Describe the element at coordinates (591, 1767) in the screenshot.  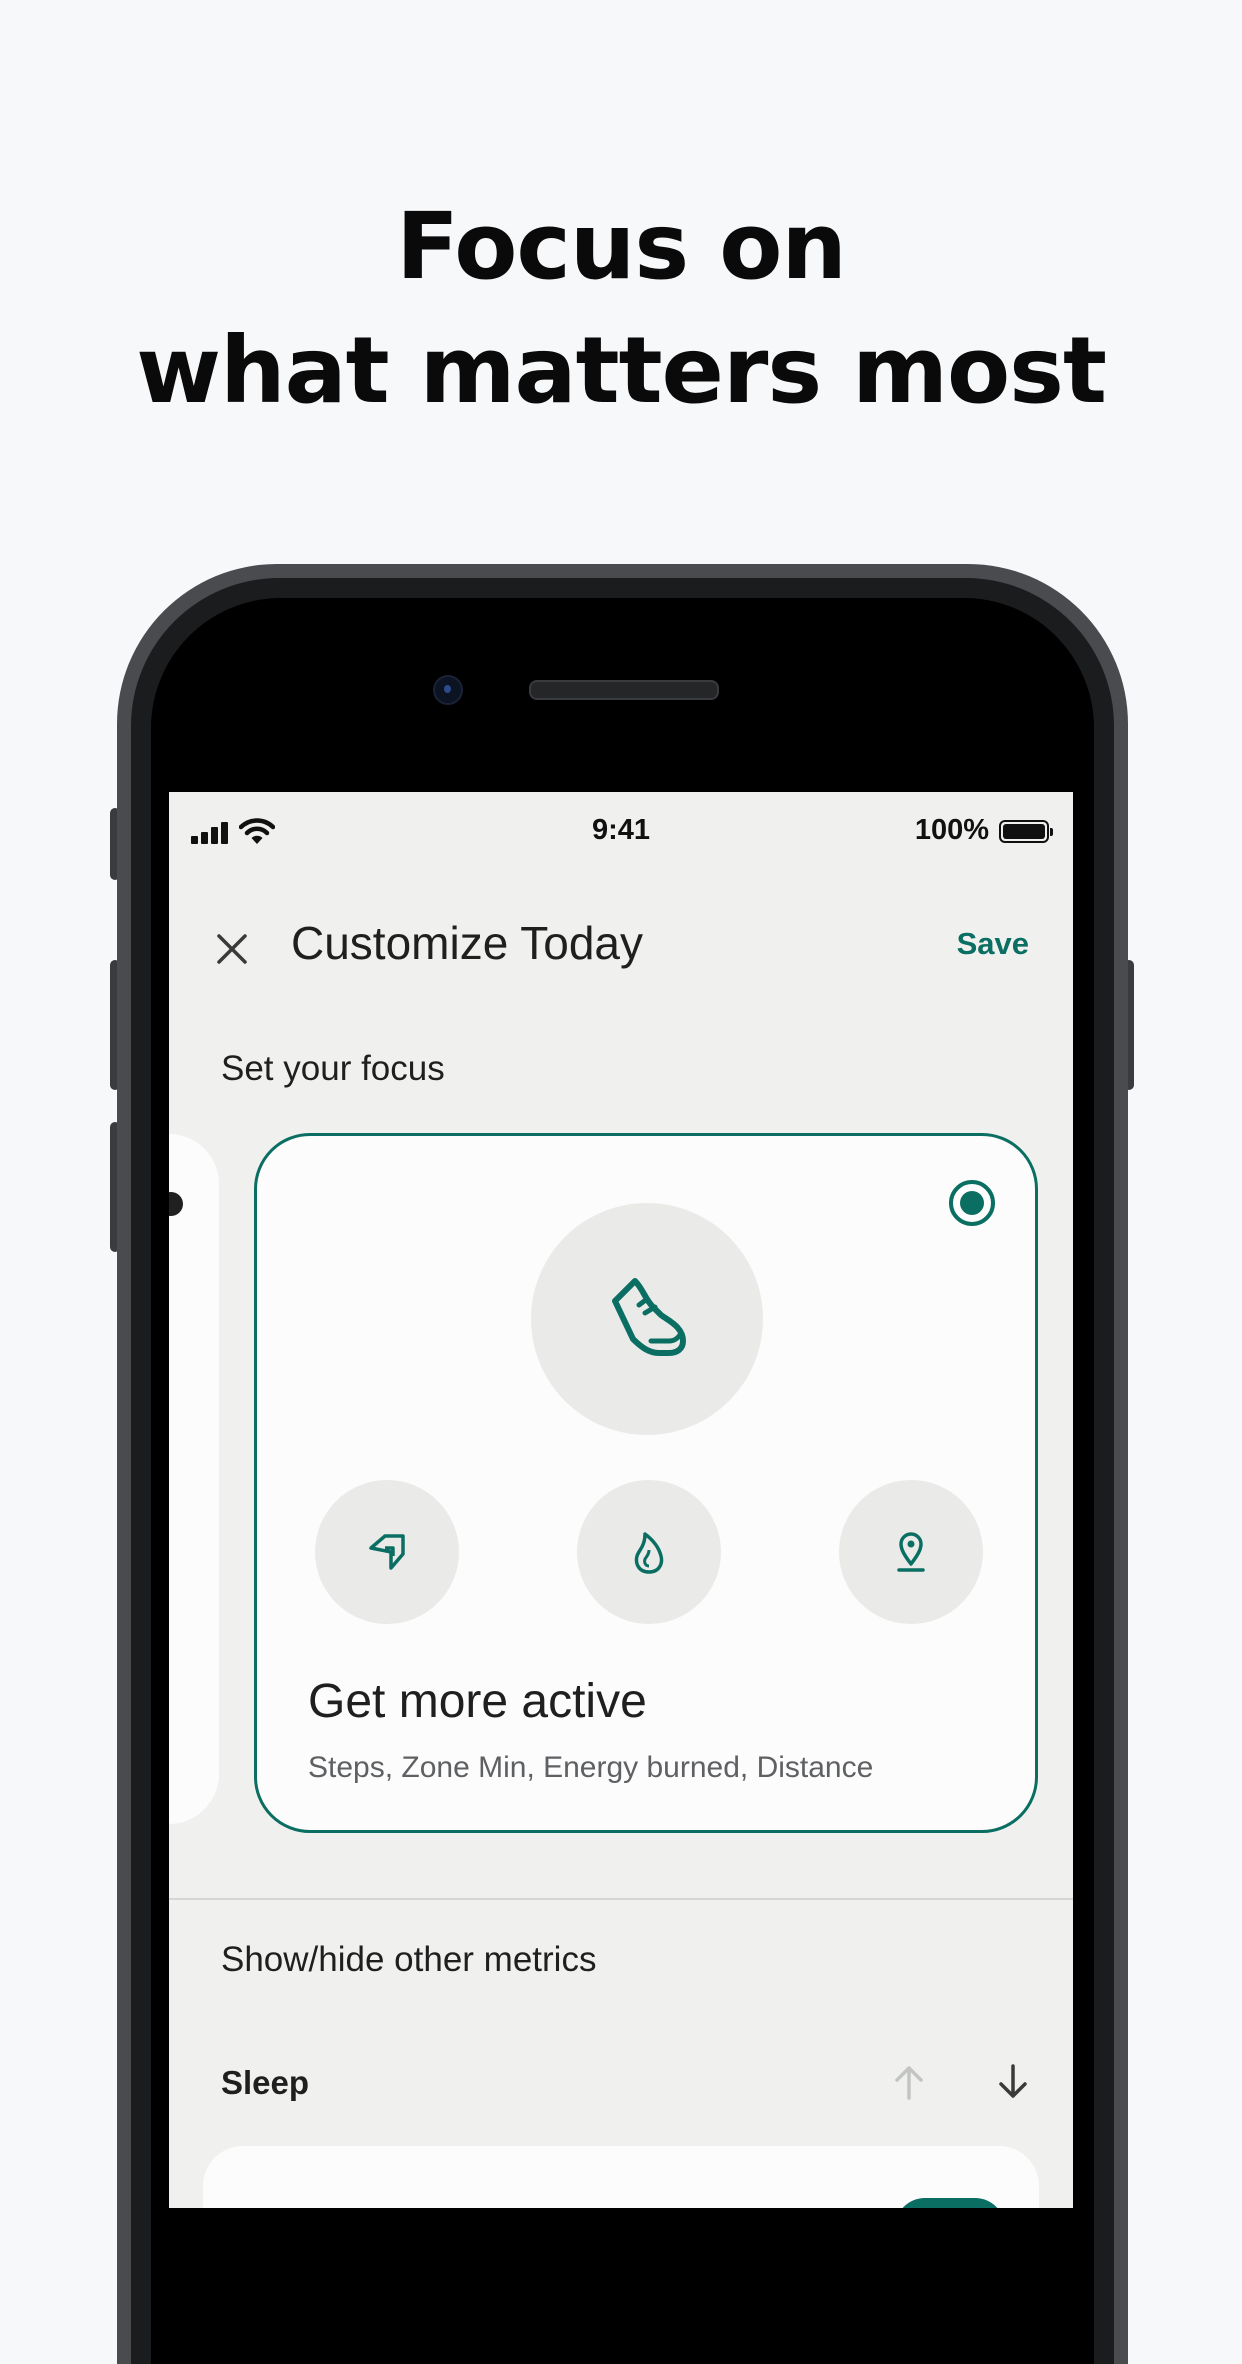
I see `focus-card-subtitle: Steps, Zone Min, Energy burned, Distance` at that location.